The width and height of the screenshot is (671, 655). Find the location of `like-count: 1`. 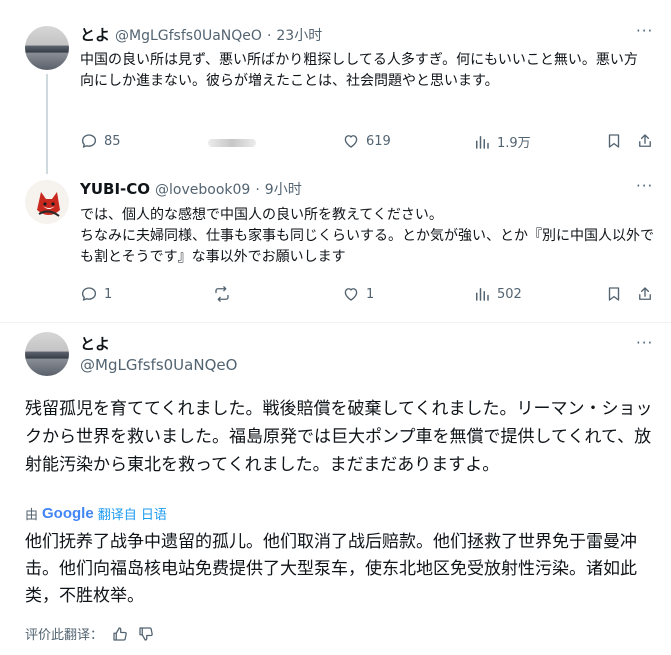

like-count: 1 is located at coordinates (370, 294).